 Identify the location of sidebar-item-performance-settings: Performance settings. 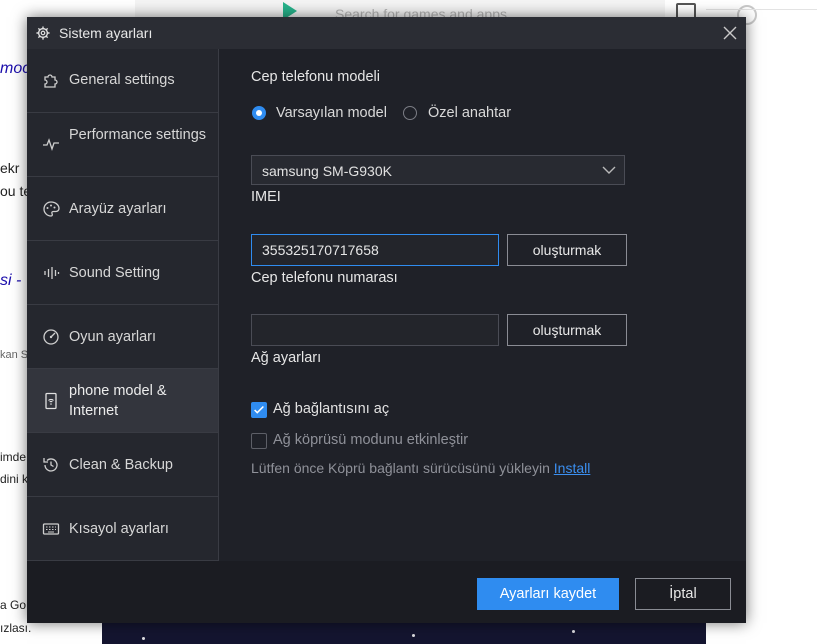
(122, 145).